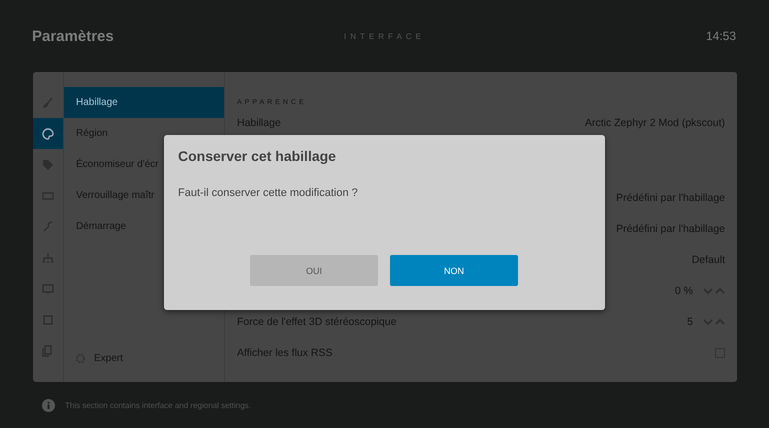 Image resolution: width=769 pixels, height=428 pixels. Describe the element at coordinates (48, 102) in the screenshot. I see `brush-icon` at that location.